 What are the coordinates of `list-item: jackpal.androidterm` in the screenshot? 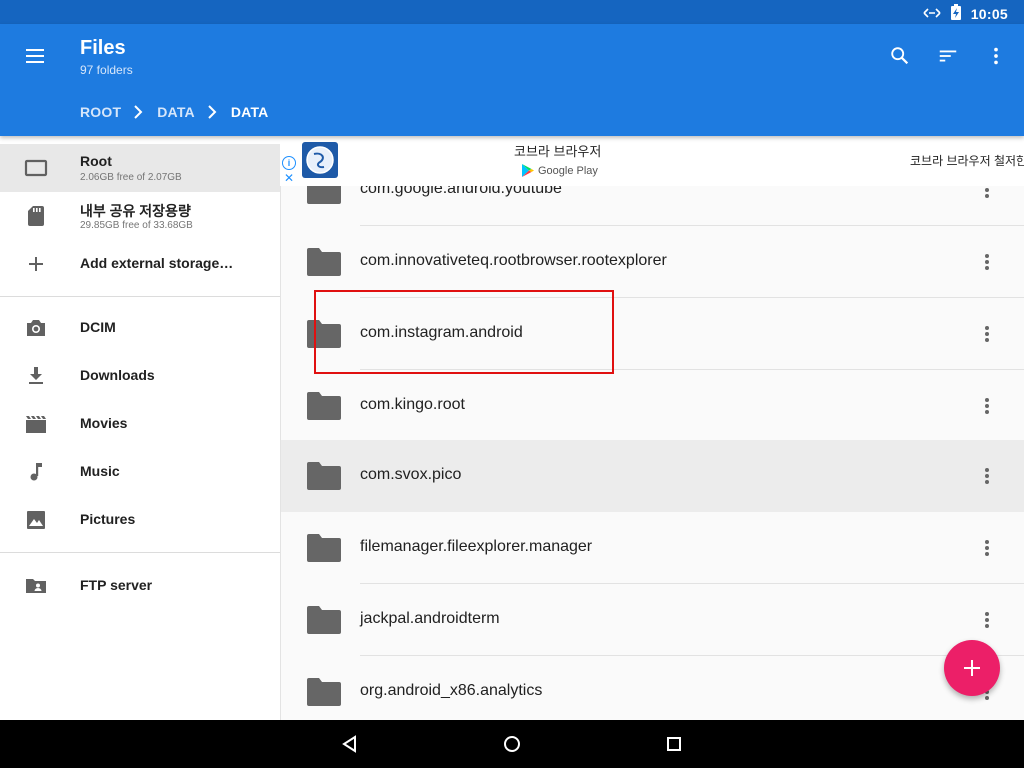 It's located at (652, 620).